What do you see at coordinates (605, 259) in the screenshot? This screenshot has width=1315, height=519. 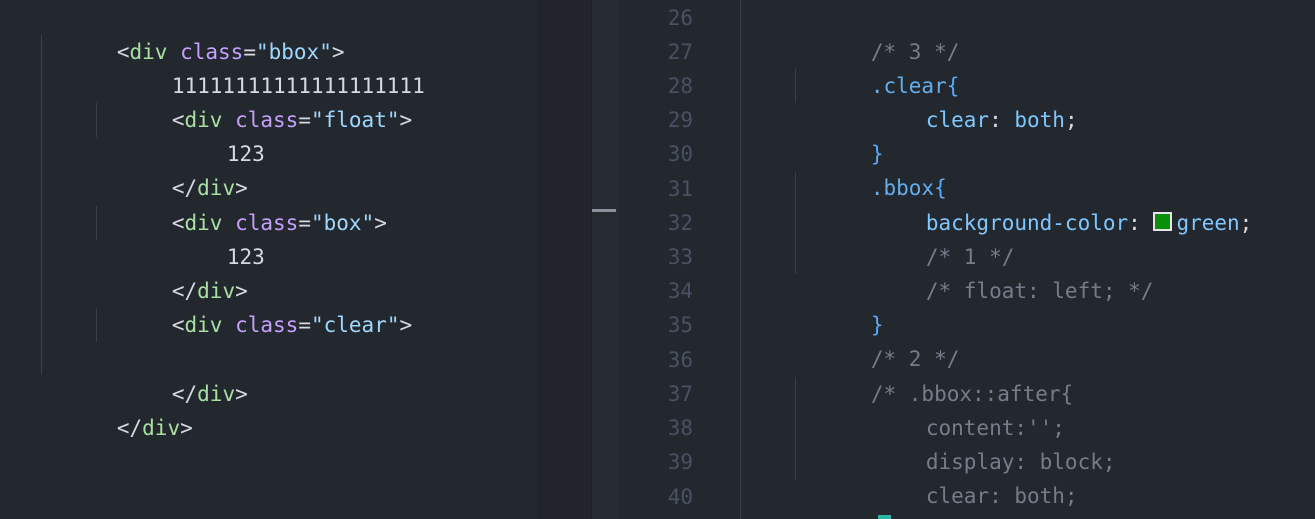 I see `overview-ruler` at bounding box center [605, 259].